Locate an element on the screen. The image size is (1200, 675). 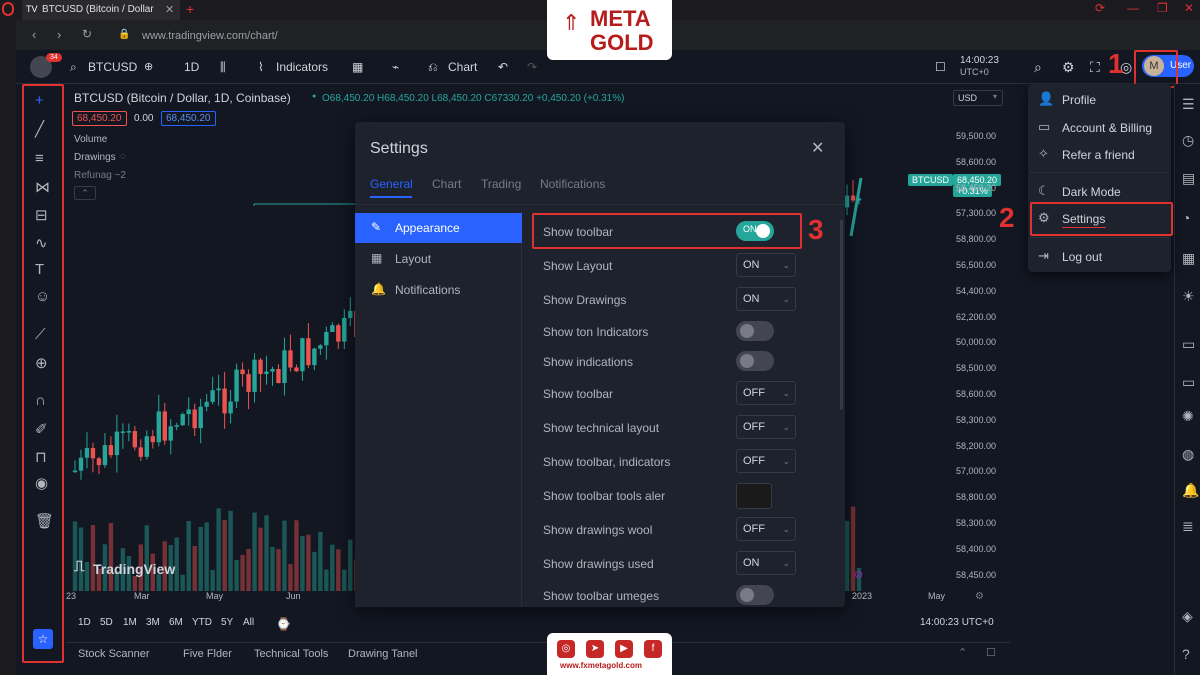
setting-color-box is located at coordinates (754, 496).